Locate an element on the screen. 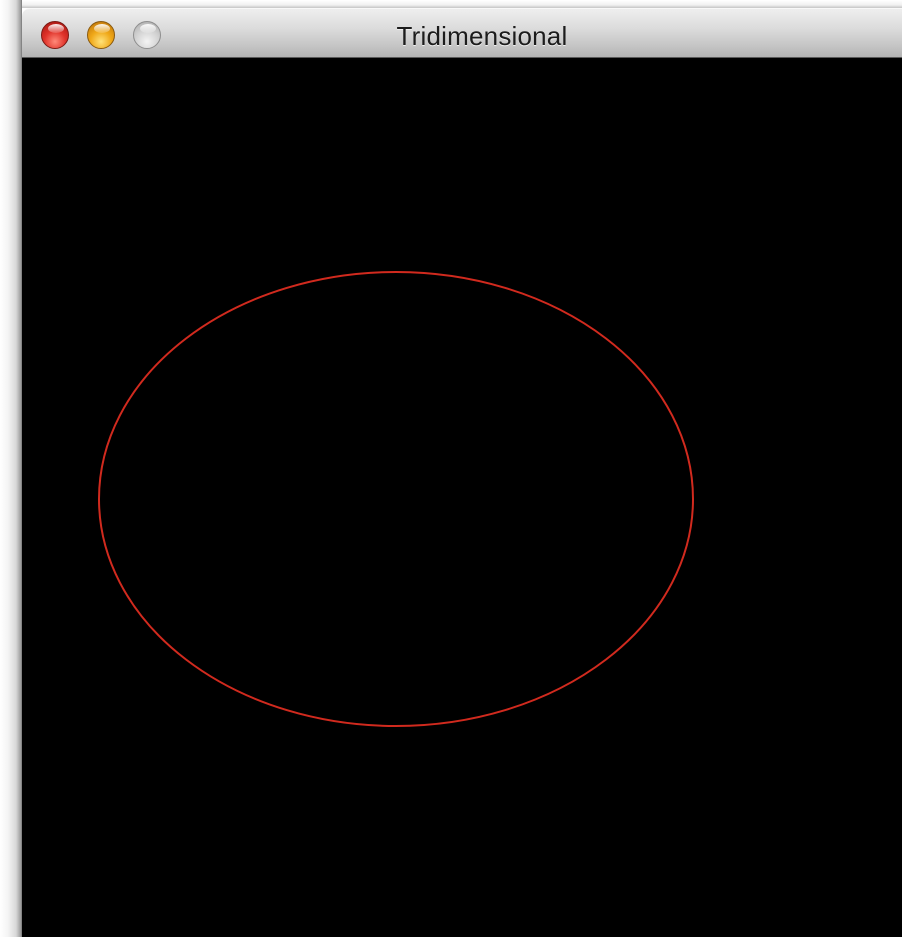 Image resolution: width=902 pixels, height=937 pixels. window-title: Tridimensional is located at coordinates (482, 36).